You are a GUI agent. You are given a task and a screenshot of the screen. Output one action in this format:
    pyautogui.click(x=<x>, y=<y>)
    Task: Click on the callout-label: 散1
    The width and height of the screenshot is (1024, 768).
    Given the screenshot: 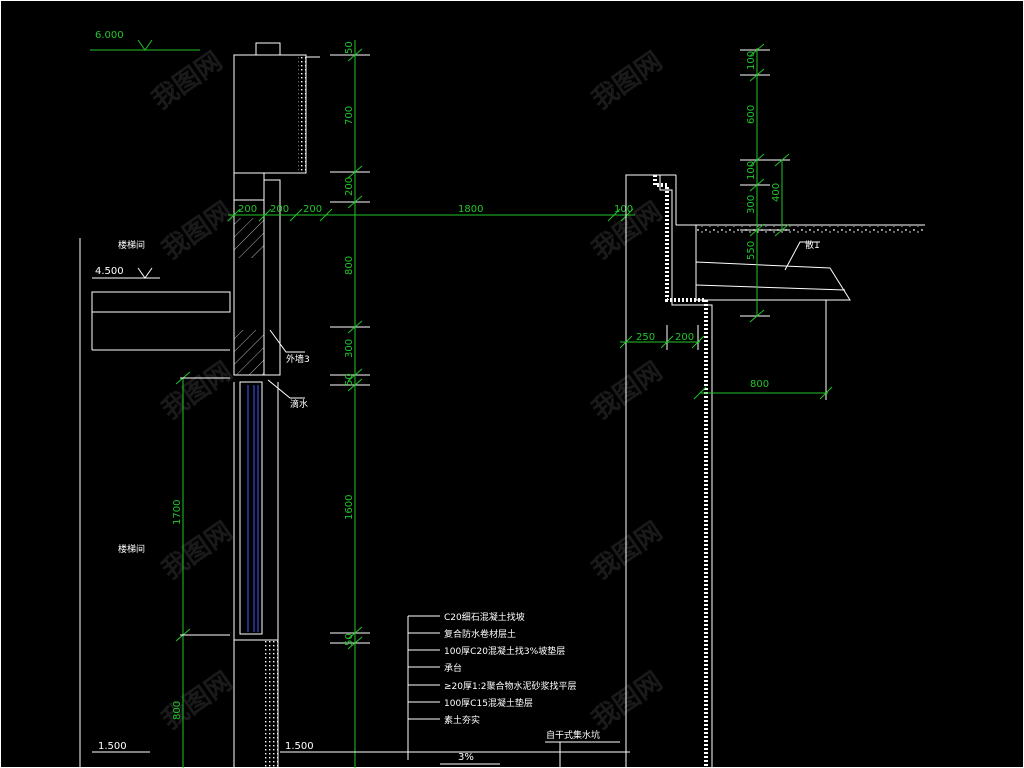 What is the action you would take?
    pyautogui.click(x=812, y=245)
    